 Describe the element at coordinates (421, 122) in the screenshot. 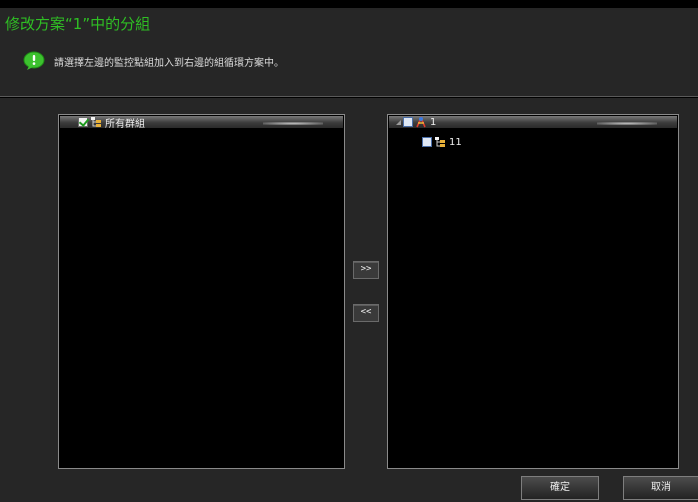

I see `scheme-icon` at that location.